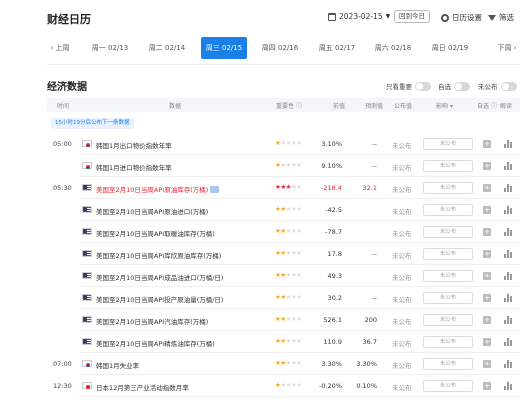 Image resolution: width=520 pixels, height=400 pixels. I want to click on gear-icon, so click(445, 17).